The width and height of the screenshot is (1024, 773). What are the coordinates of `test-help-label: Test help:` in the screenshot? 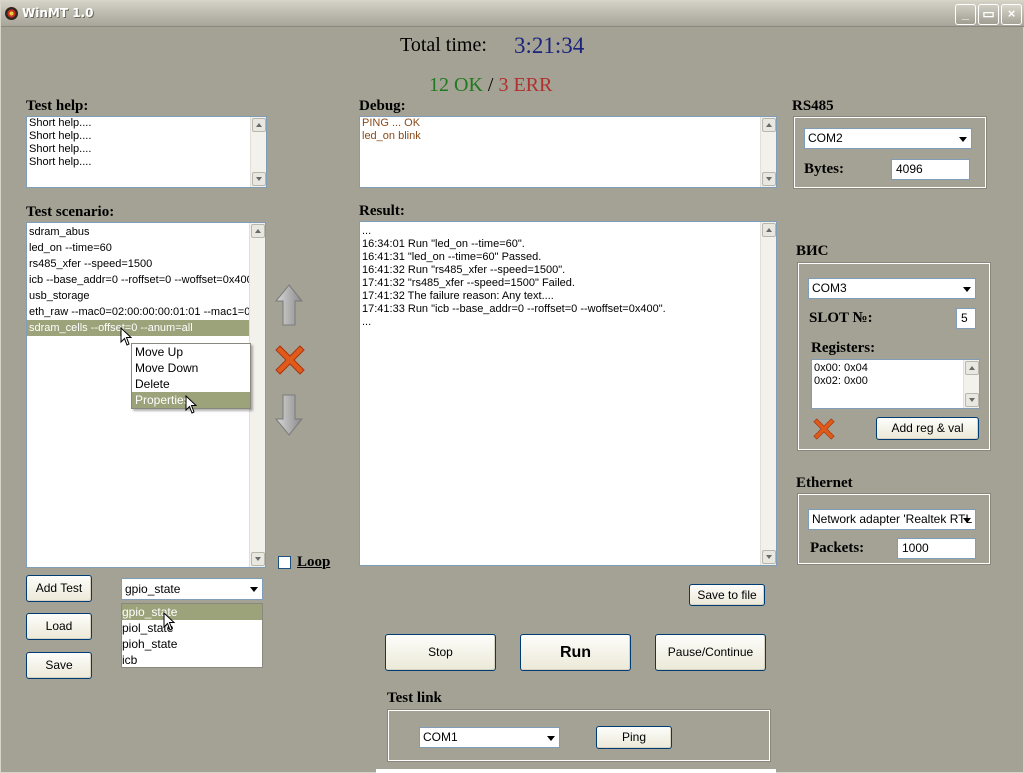 It's located at (57, 106).